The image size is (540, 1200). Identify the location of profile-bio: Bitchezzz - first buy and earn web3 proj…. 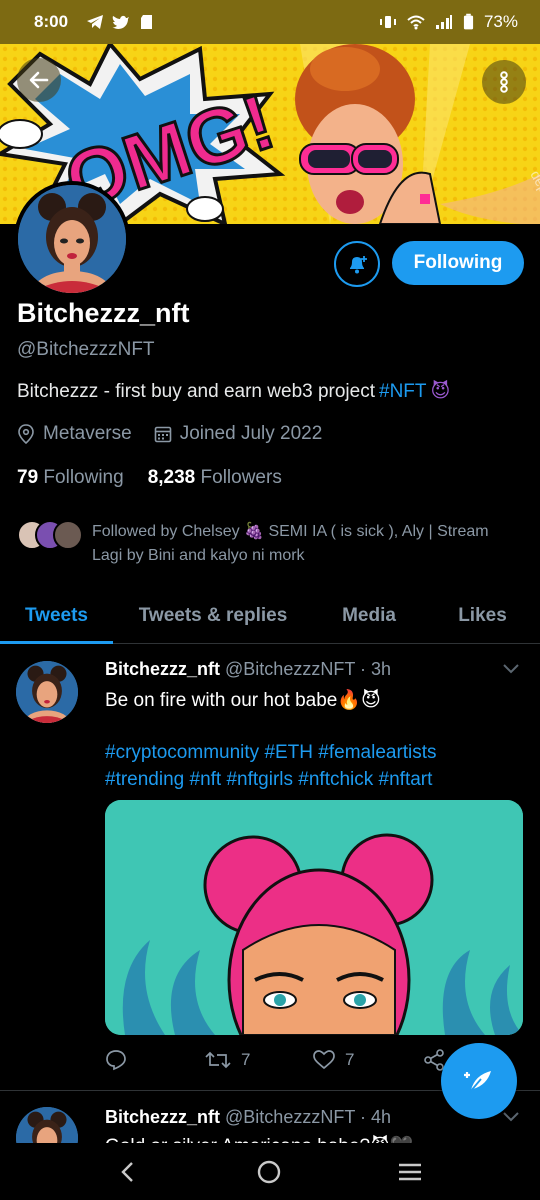
(233, 391).